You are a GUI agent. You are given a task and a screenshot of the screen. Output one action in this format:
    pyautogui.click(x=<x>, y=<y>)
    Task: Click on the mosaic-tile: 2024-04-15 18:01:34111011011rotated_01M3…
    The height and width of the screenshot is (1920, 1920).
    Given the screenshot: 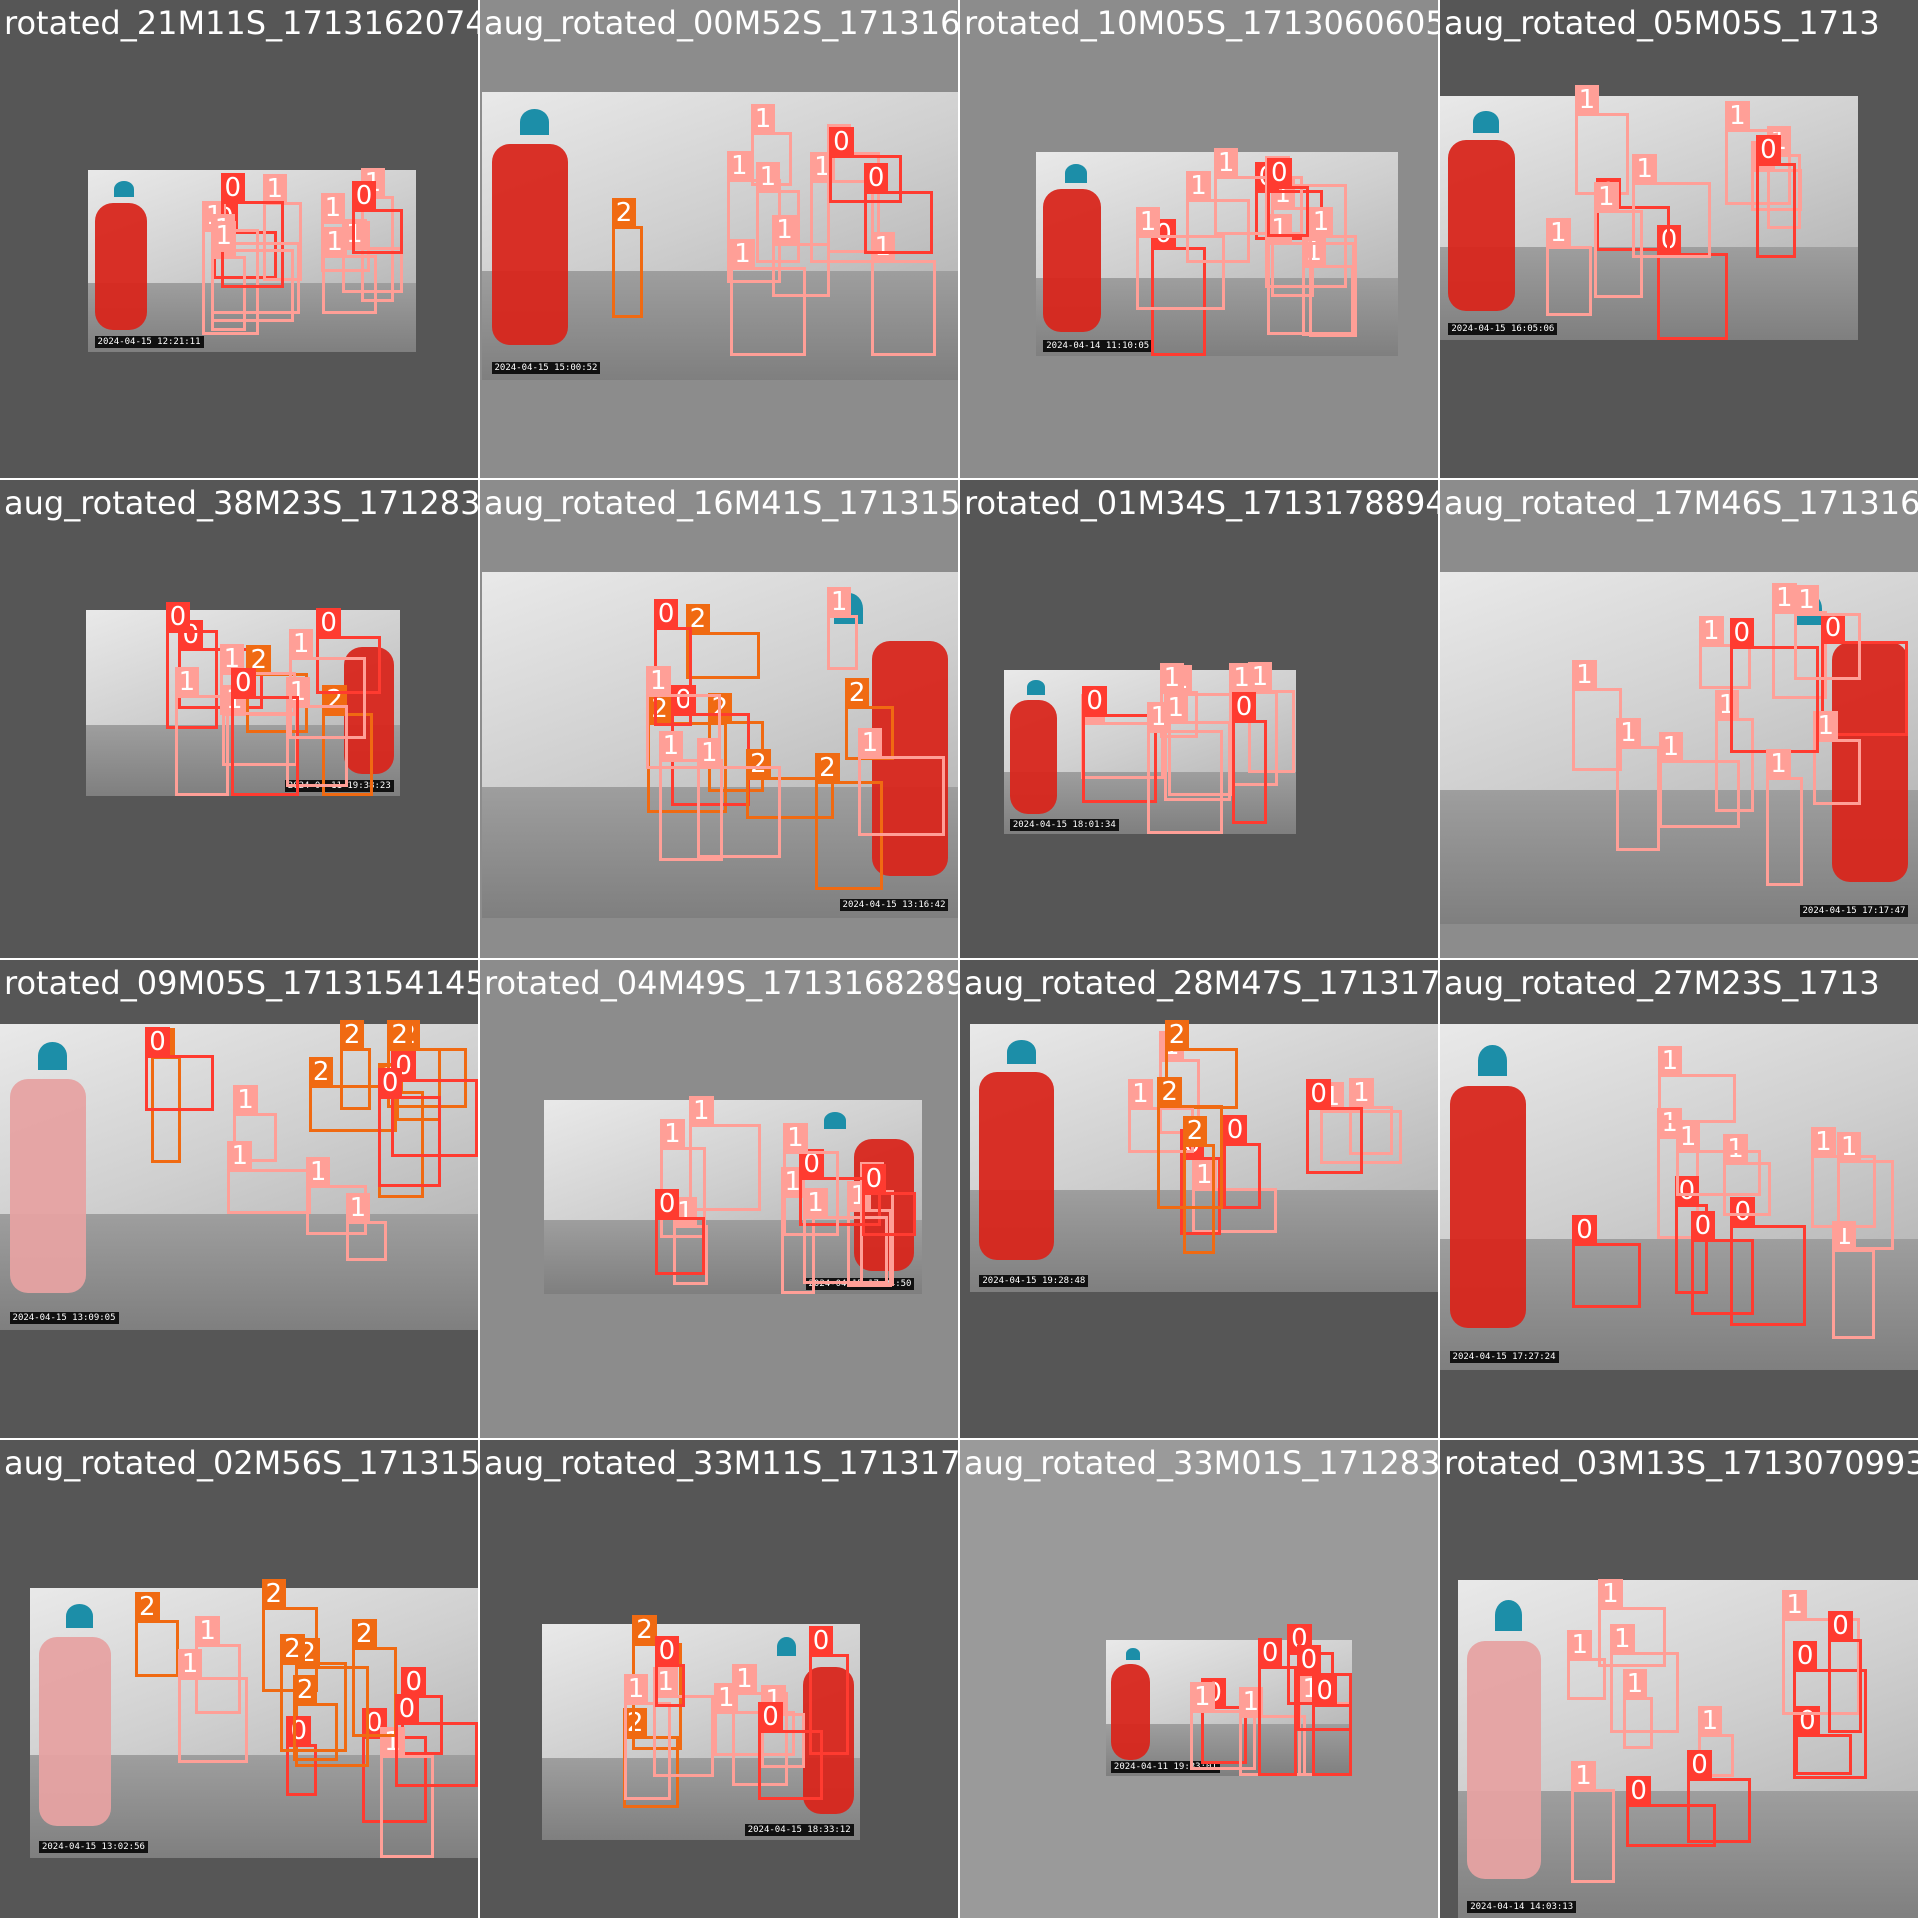 What is the action you would take?
    pyautogui.click(x=1199, y=719)
    